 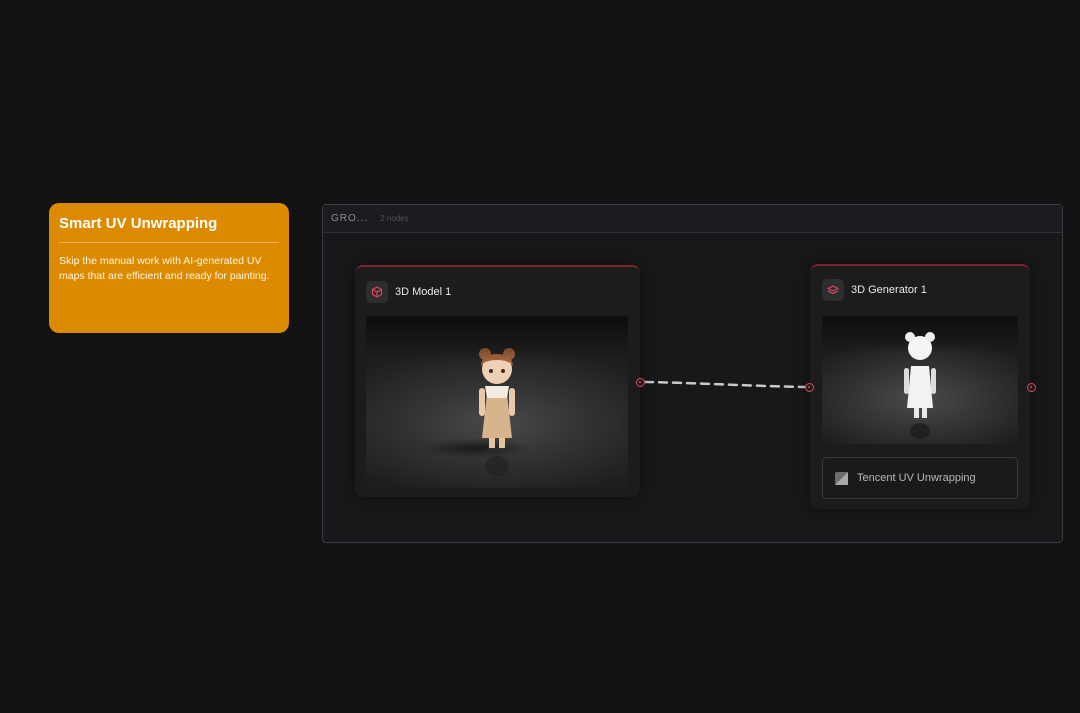 I want to click on tencent-logo-icon, so click(x=841, y=478).